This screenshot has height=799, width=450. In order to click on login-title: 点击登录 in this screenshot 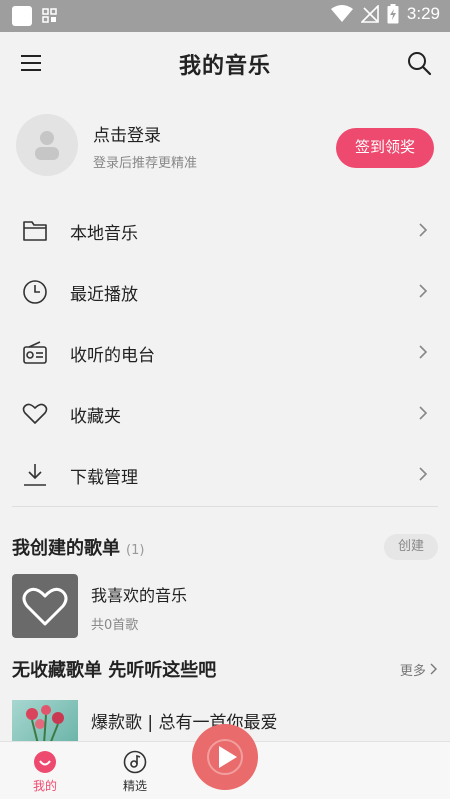, I will do `click(127, 133)`.